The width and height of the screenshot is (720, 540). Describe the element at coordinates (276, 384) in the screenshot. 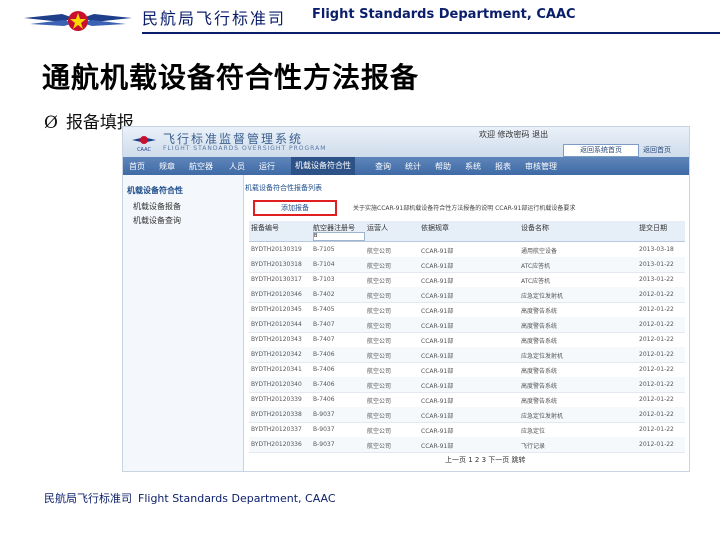

I see `table-cell: BYDTH20120340` at that location.